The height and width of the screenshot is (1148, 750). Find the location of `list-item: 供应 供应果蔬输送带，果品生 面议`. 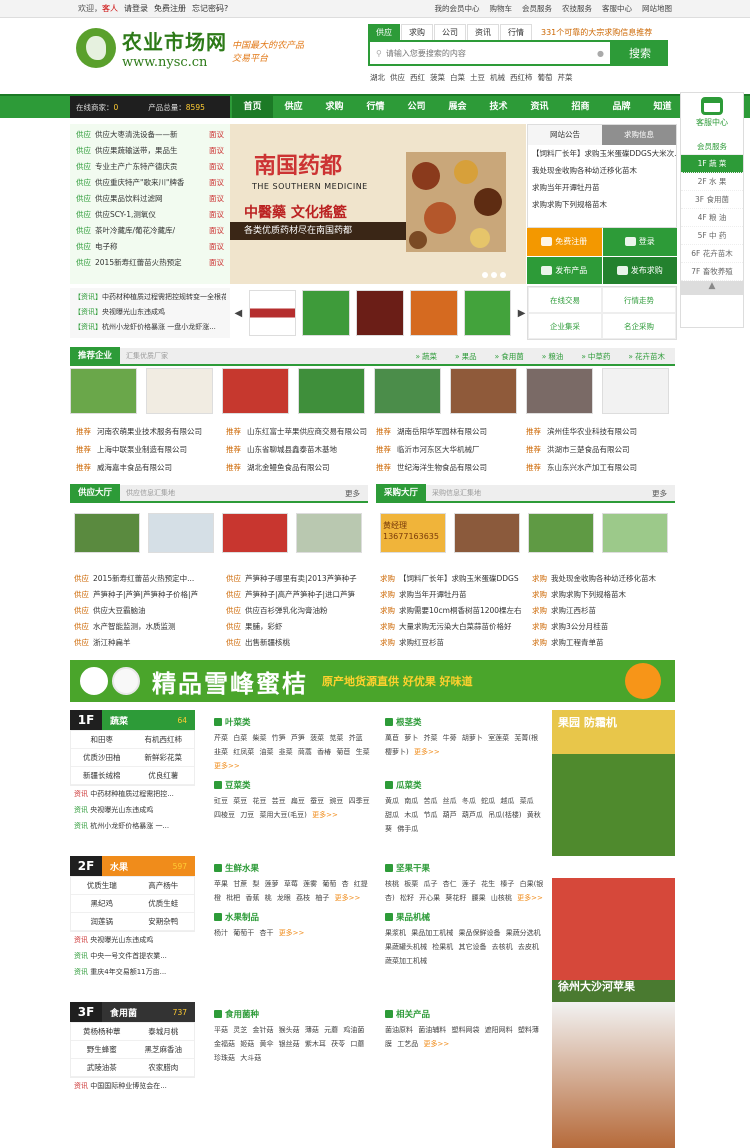

list-item: 供应 供应果蔬输送带，果品生 面议 is located at coordinates (150, 151).